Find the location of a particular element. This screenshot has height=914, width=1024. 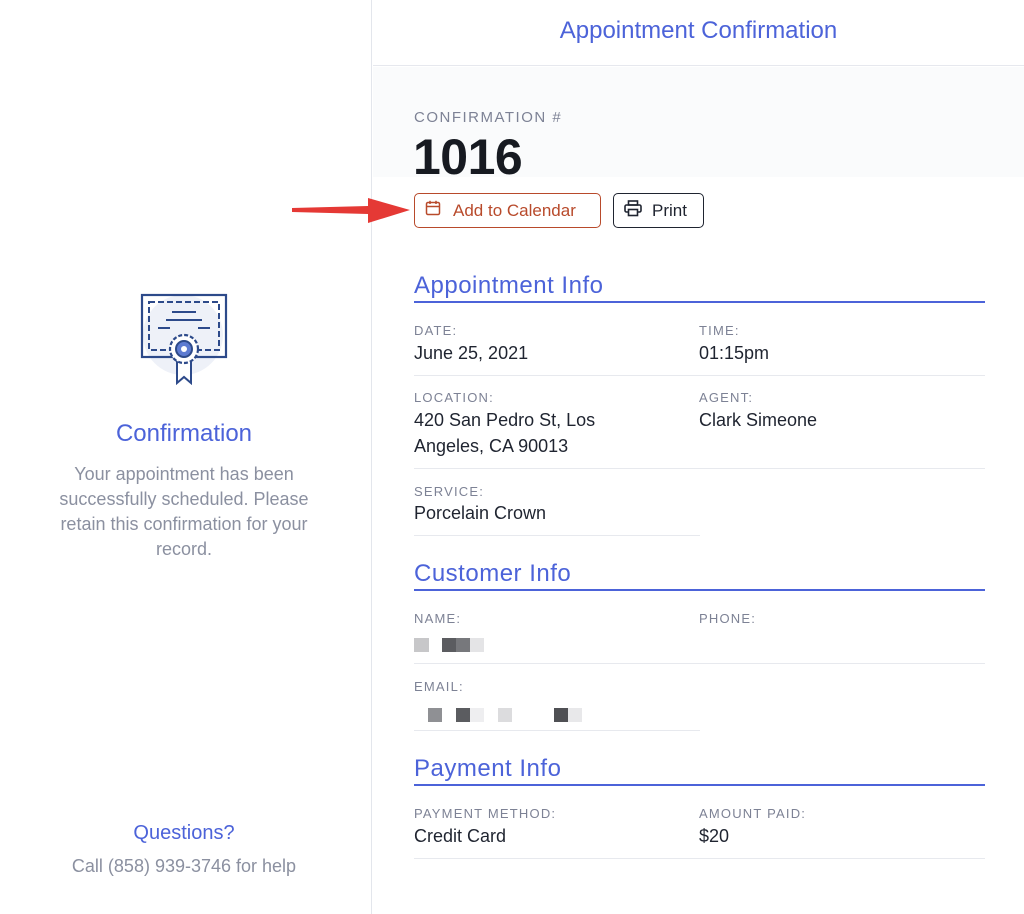

phone-label: PHONE: is located at coordinates (728, 618).